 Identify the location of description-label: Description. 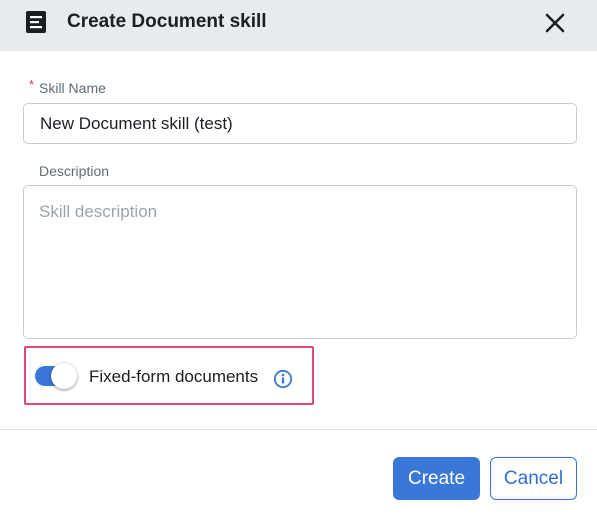
(74, 171).